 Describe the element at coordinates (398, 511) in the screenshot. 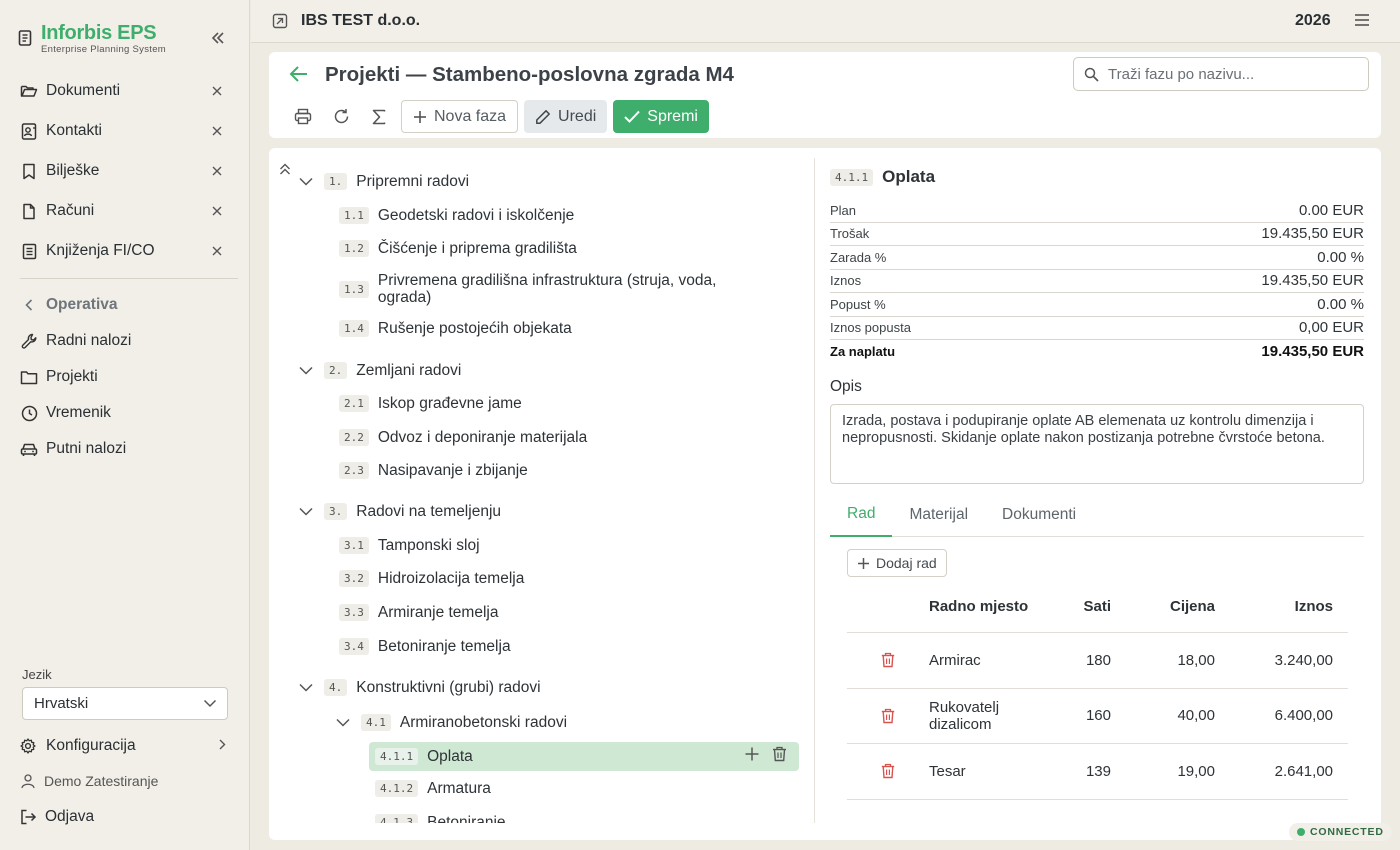

I see `tree-node-3: 3. Radovi na temeljenju` at that location.